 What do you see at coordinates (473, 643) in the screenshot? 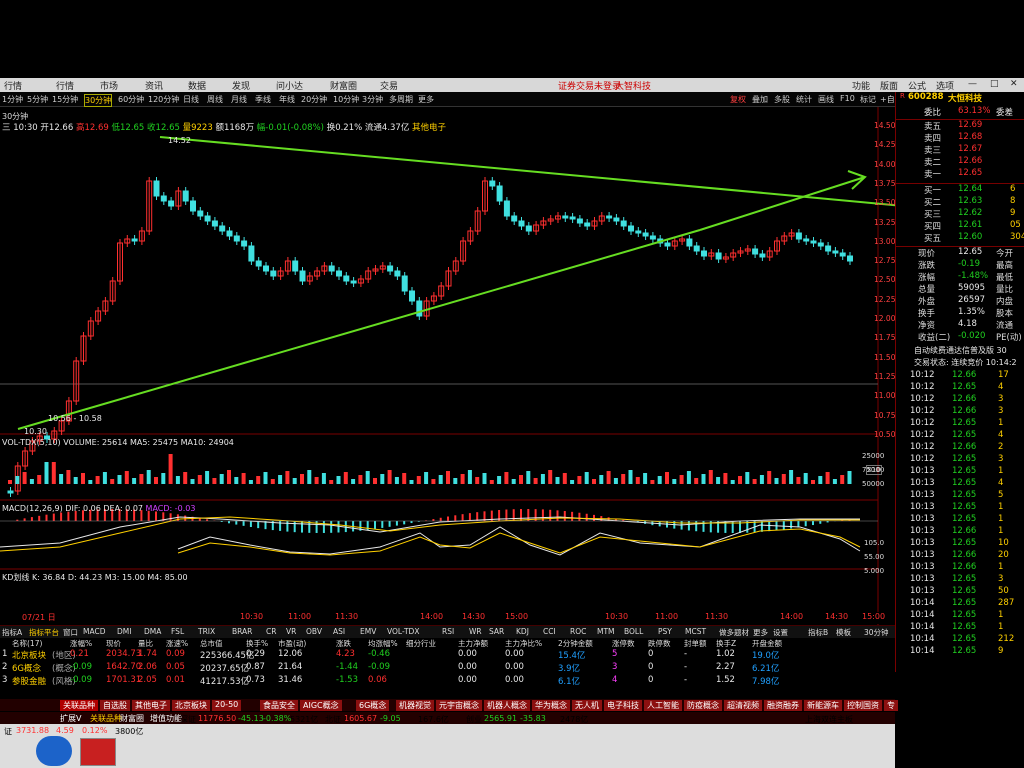
I see `sector-table-header-cell: 主力净额` at bounding box center [473, 643].